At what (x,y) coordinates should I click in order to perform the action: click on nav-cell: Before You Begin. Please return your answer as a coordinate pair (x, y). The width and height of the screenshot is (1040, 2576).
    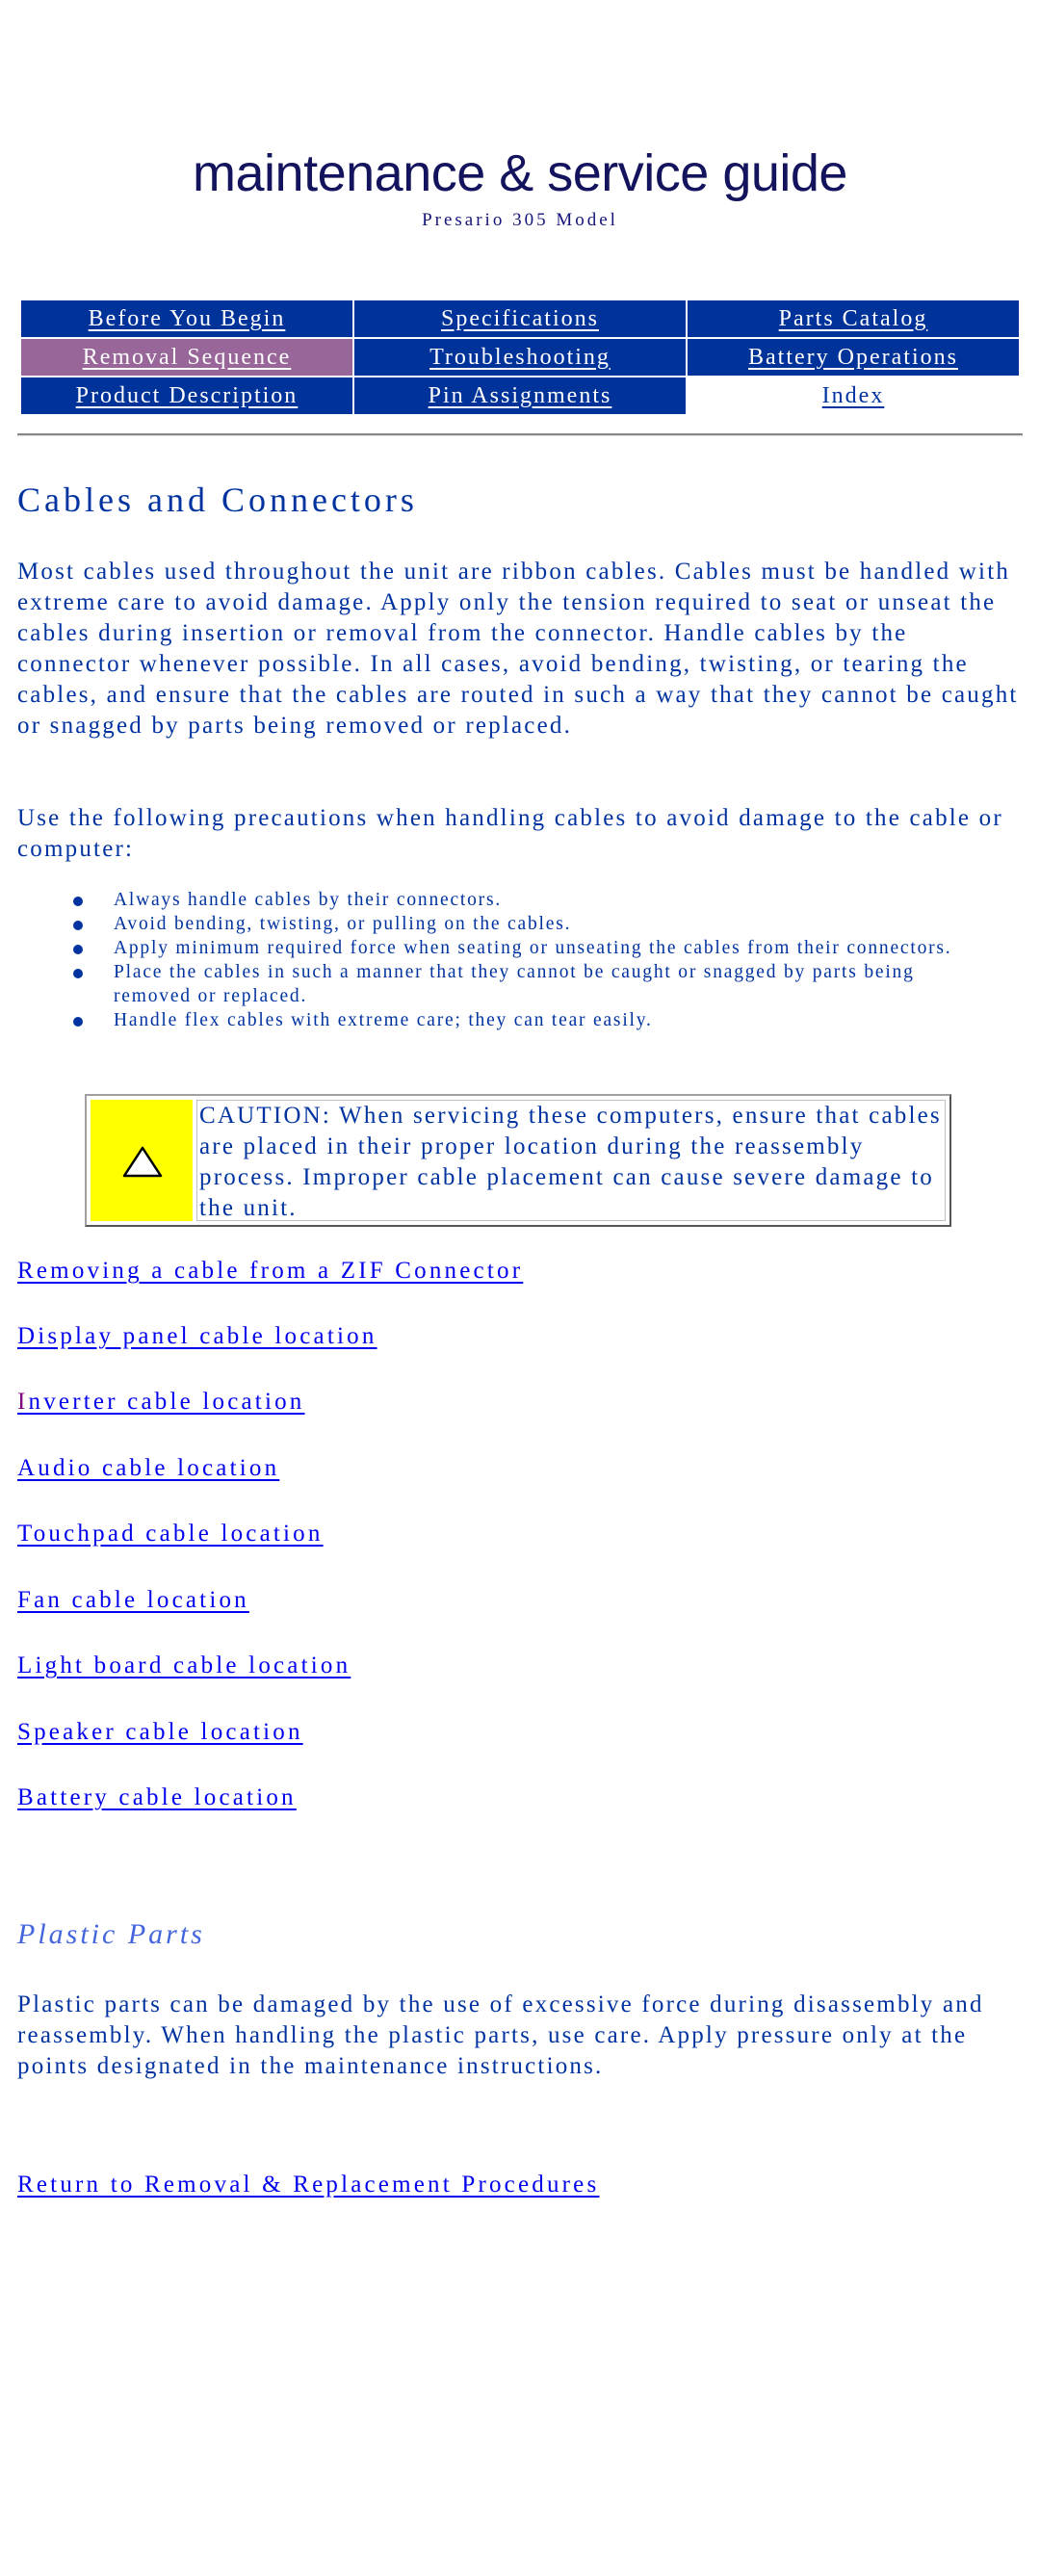
    Looking at the image, I should click on (186, 318).